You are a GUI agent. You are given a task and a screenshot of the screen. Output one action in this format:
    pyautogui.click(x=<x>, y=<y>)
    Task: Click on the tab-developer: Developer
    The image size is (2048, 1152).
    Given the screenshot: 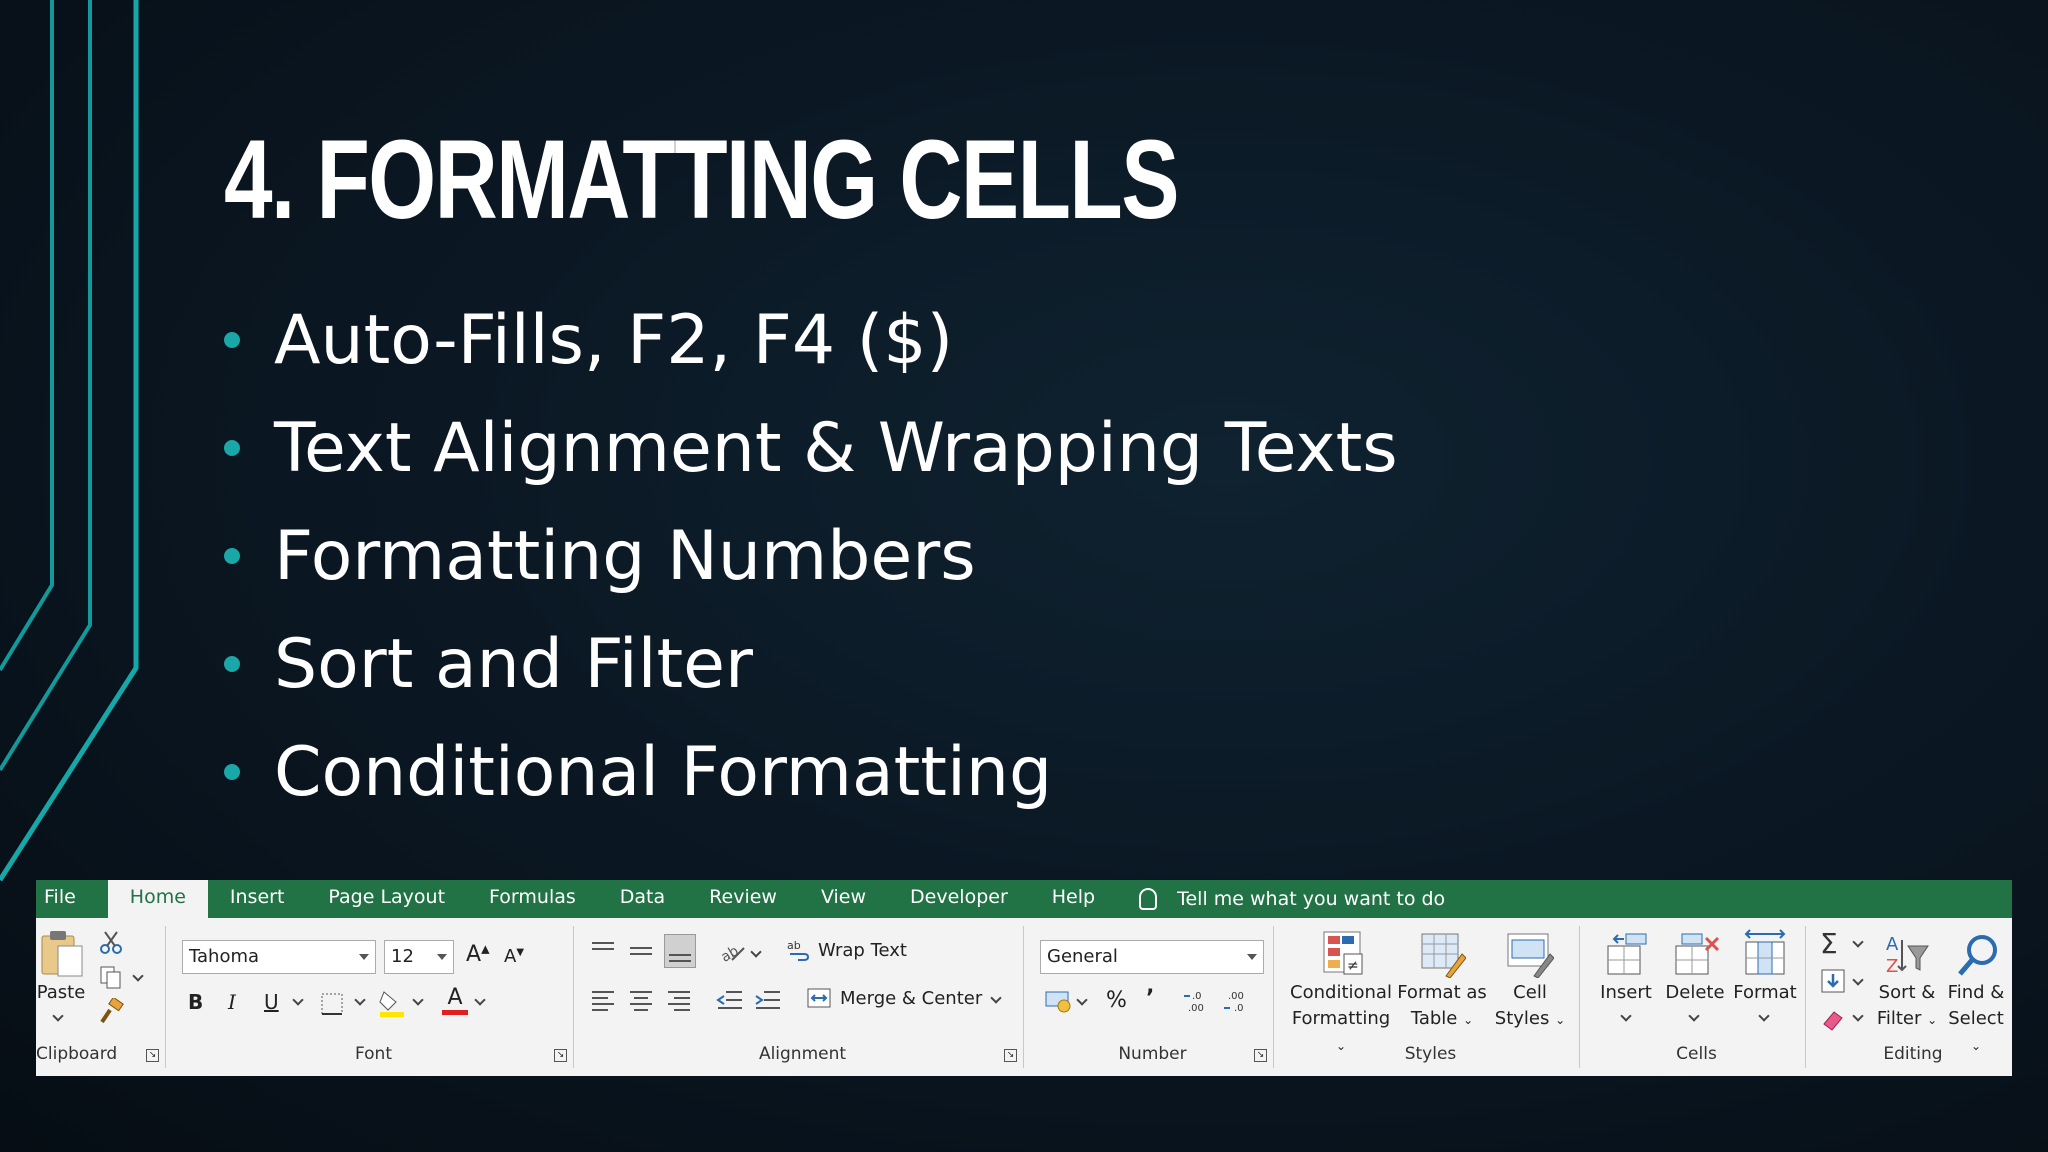 What is the action you would take?
    pyautogui.click(x=959, y=899)
    